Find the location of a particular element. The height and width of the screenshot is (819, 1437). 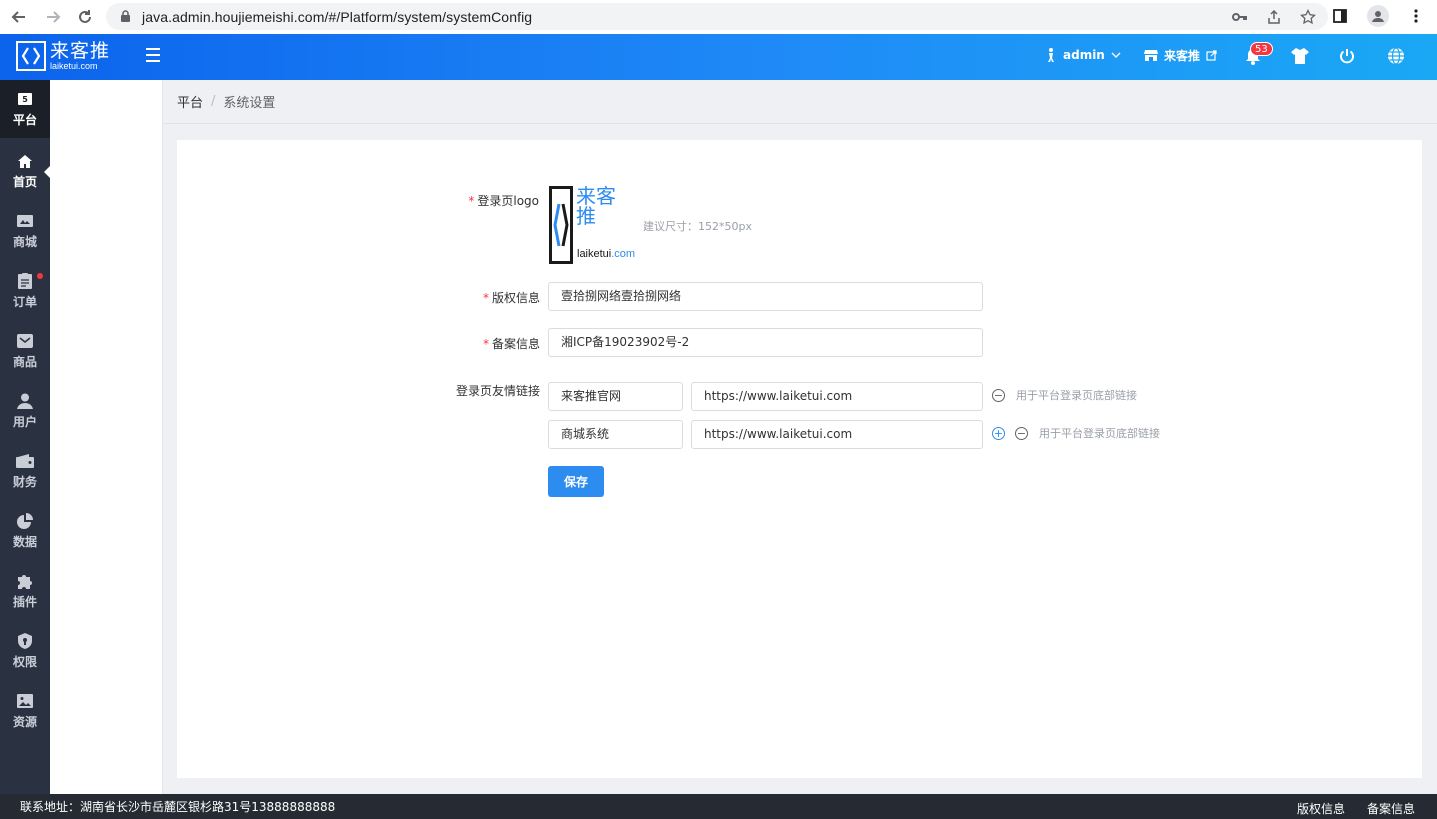

star-icon is located at coordinates (1308, 17).